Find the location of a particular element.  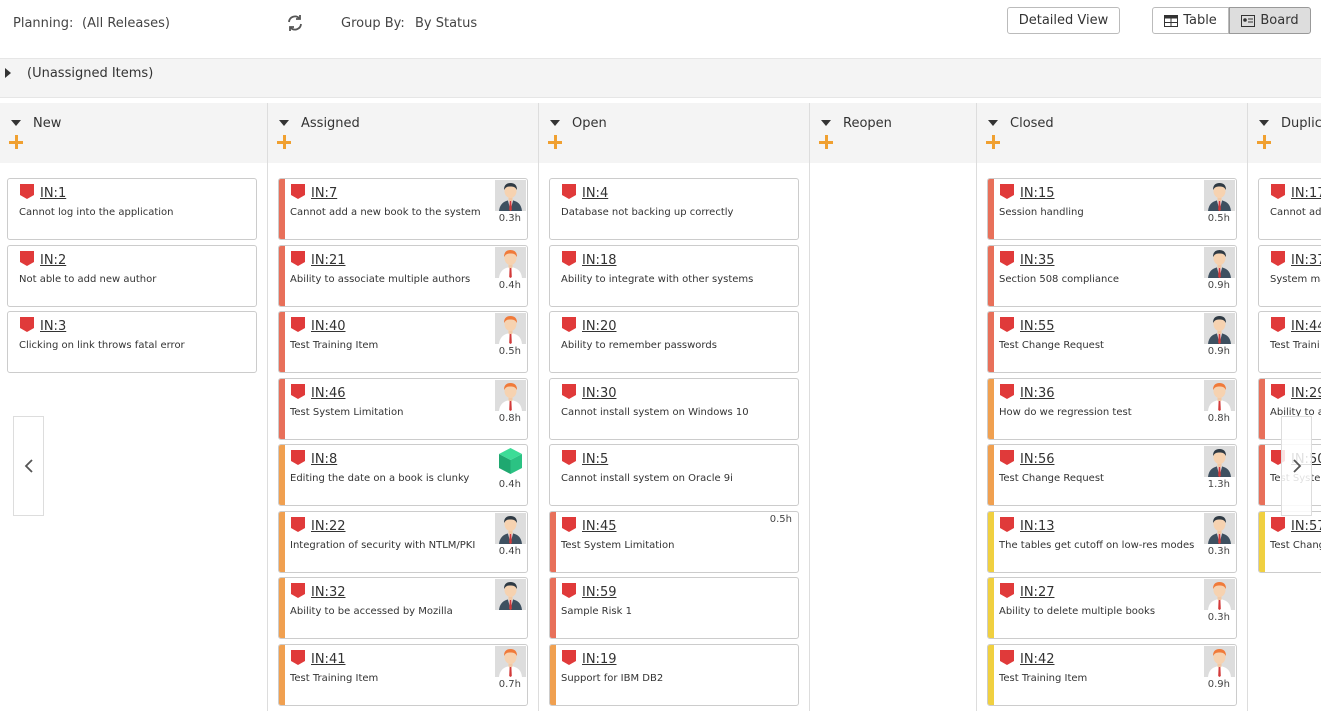

card-id-link: IN:27 is located at coordinates (1037, 592).